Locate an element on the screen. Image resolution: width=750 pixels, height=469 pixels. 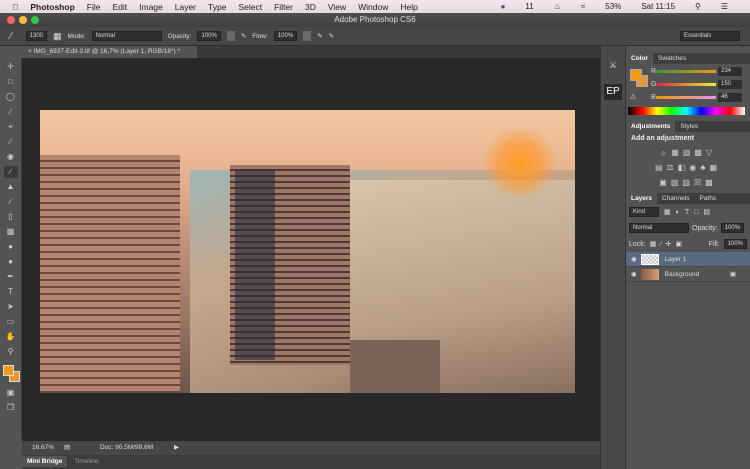
stamp-tool-icon: ▲ is located at coordinates (11, 187).